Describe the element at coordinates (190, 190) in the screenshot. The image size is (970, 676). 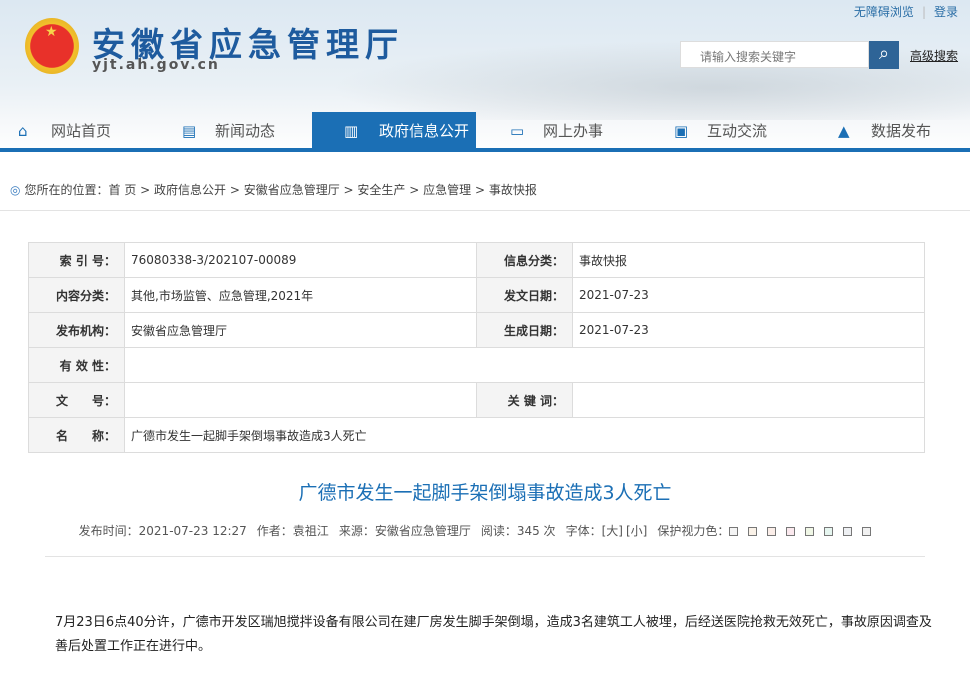
I see `breadcrumb-link: 政府信息公开` at that location.